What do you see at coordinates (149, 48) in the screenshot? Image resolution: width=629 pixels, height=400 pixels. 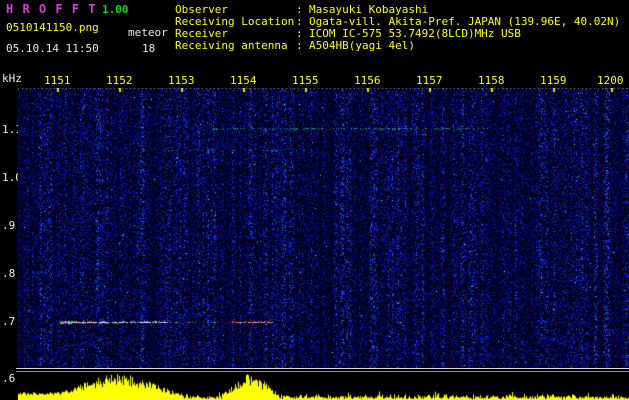 I see `echo-count: 18` at bounding box center [149, 48].